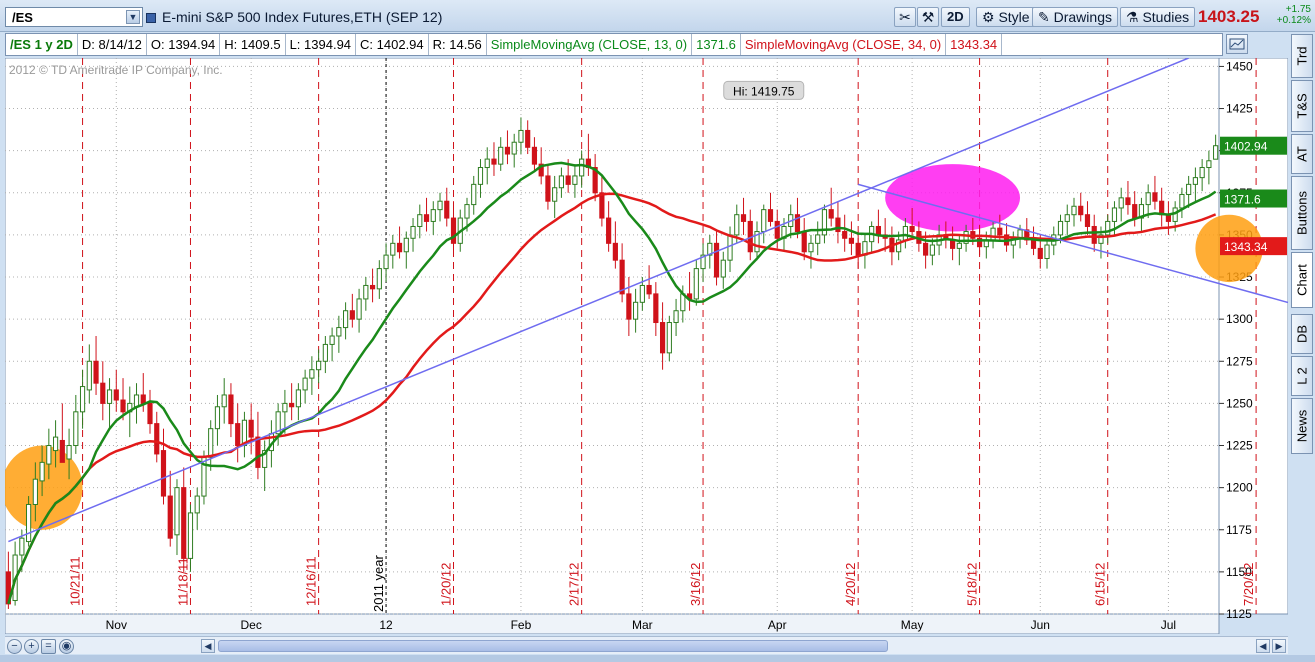  I want to click on tab-ts-label: T&S, so click(1302, 106).